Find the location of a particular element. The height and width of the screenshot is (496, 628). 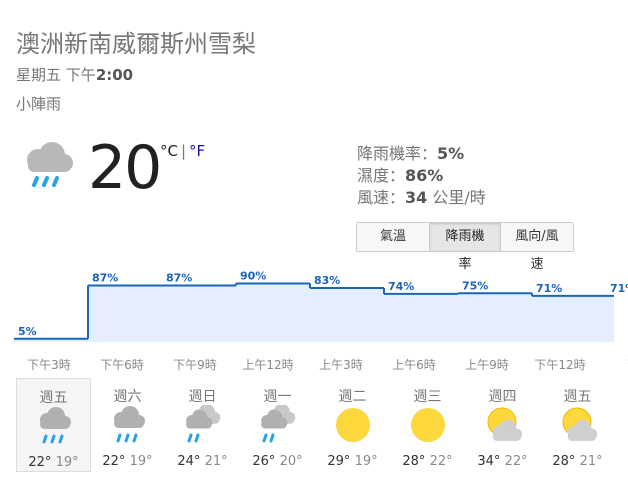

precipitation-chart: 5% 87% 87% 90% 83% 74% 75% 71% 71% is located at coordinates (321, 306).